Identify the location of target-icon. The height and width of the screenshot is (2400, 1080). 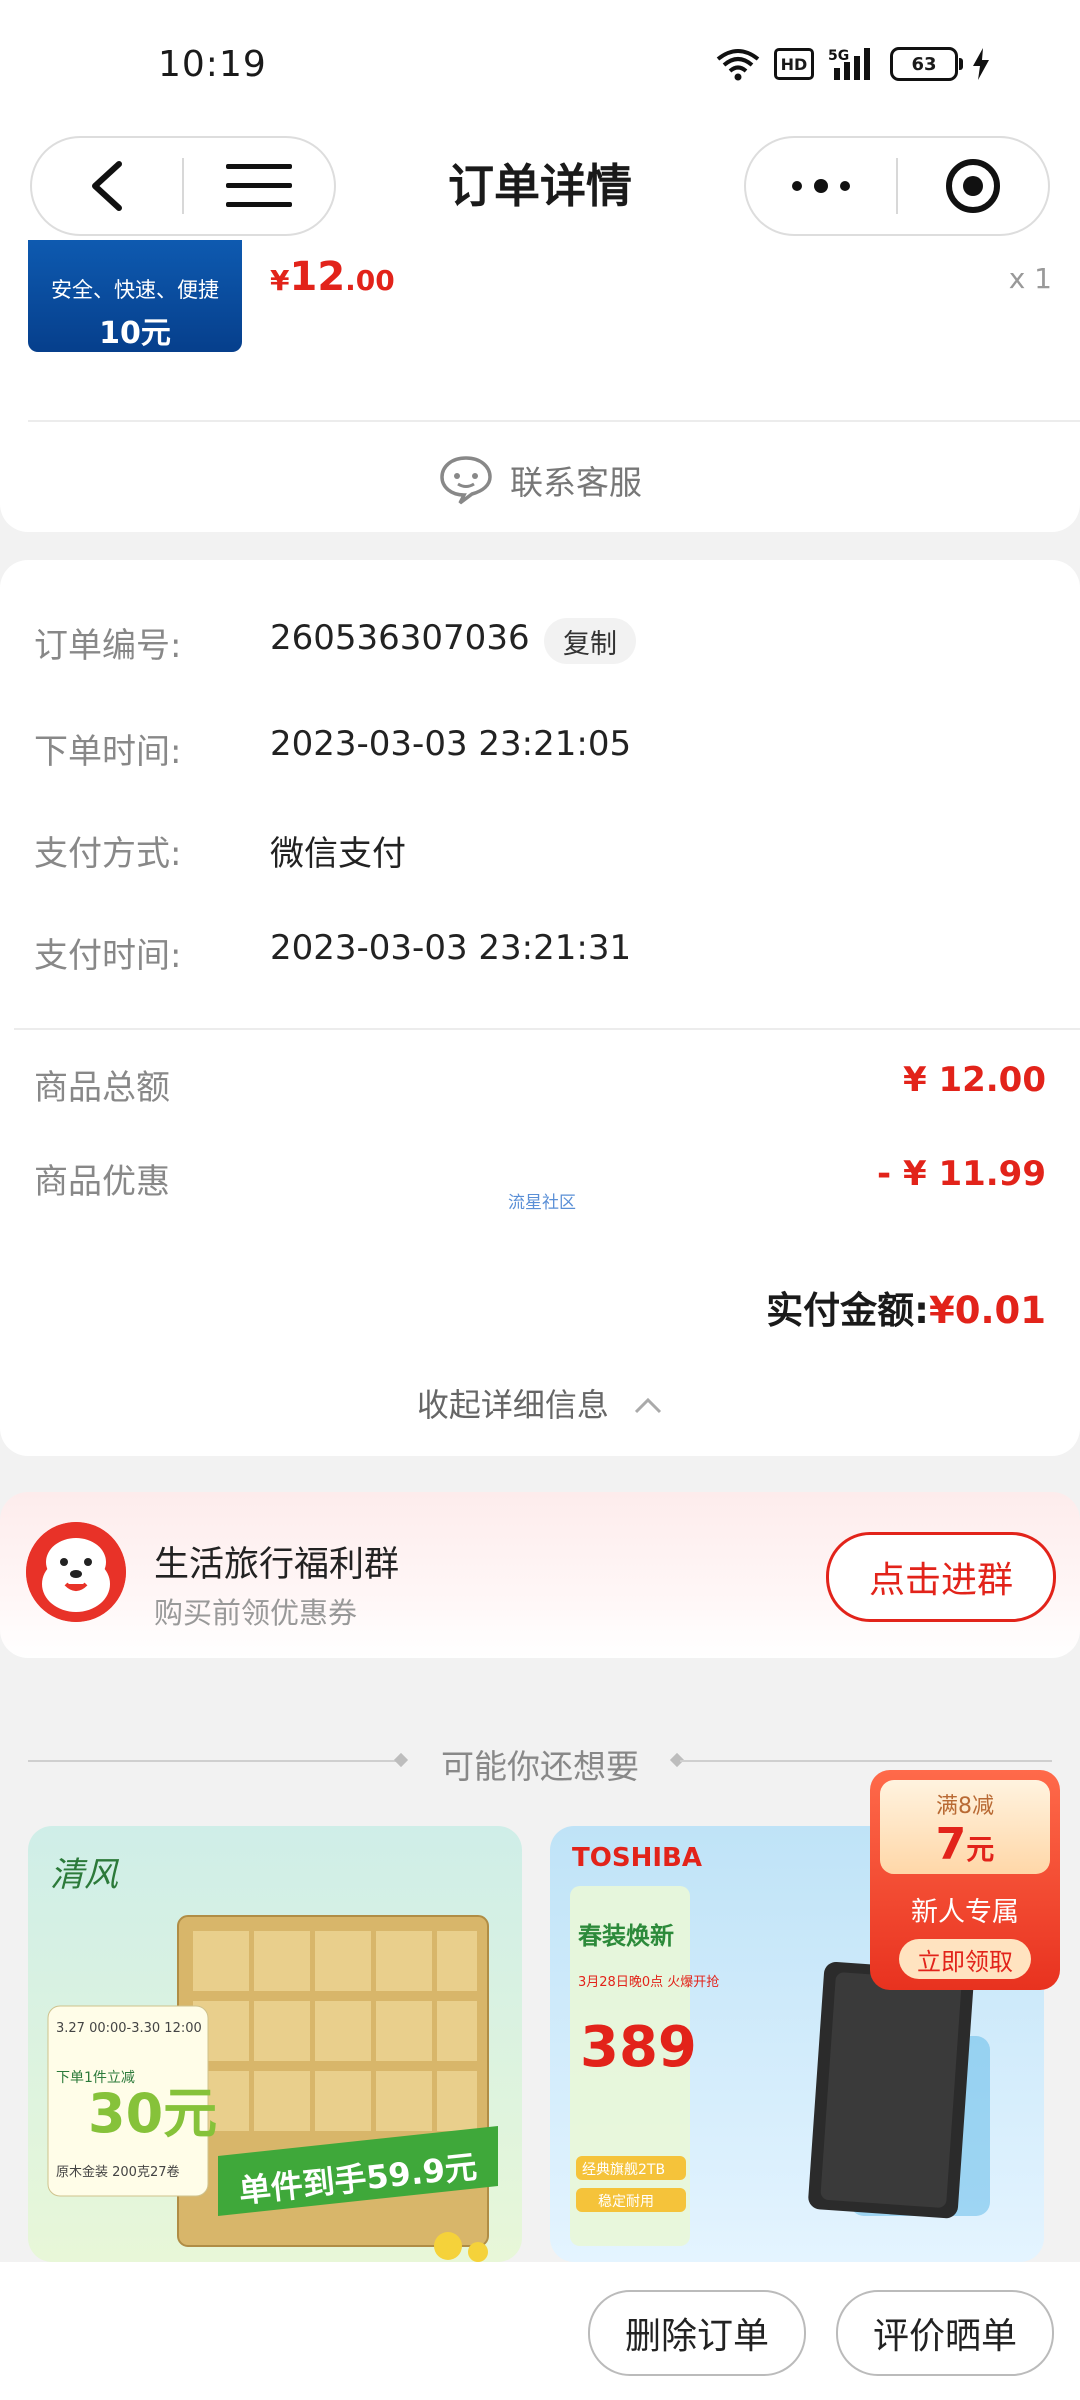
(973, 186).